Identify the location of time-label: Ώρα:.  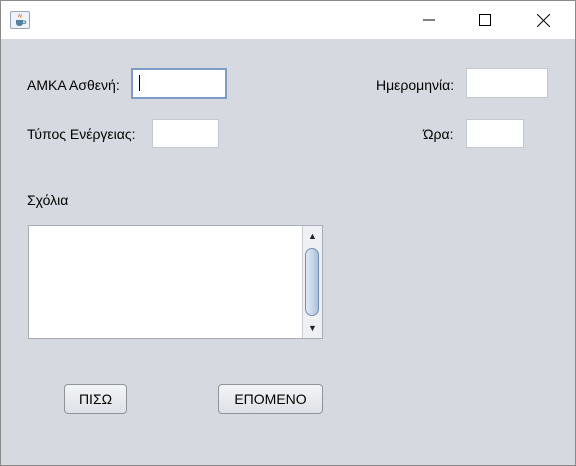
(438, 134).